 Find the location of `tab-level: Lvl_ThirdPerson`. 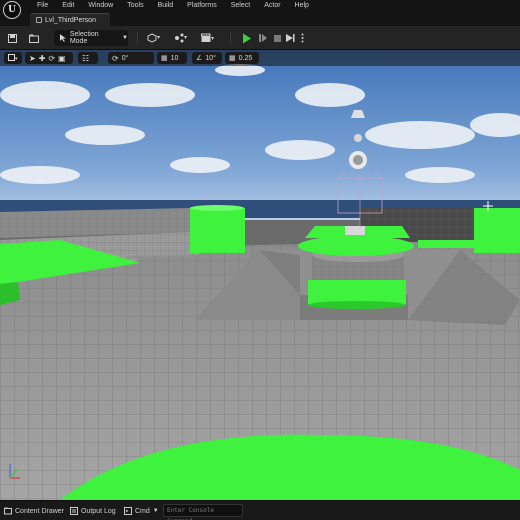

tab-level: Lvl_ThirdPerson is located at coordinates (70, 19).